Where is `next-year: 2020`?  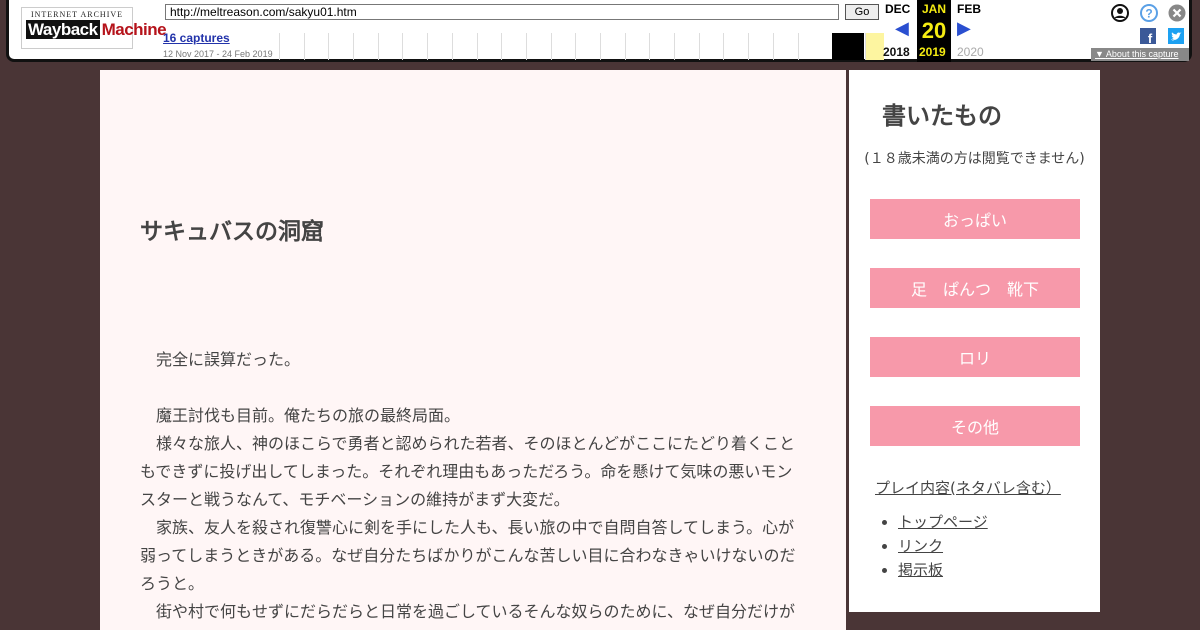
next-year: 2020 is located at coordinates (970, 52).